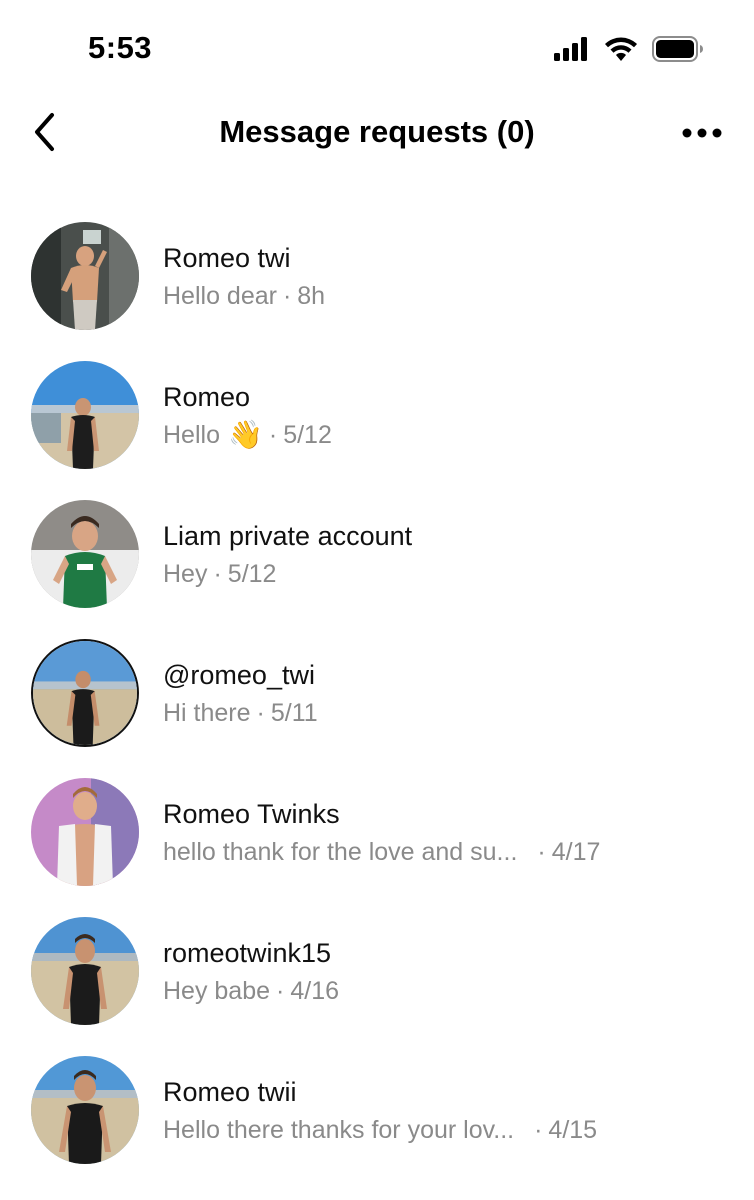 The width and height of the screenshot is (754, 1200). I want to click on sender-name: Romeo twi, so click(227, 258).